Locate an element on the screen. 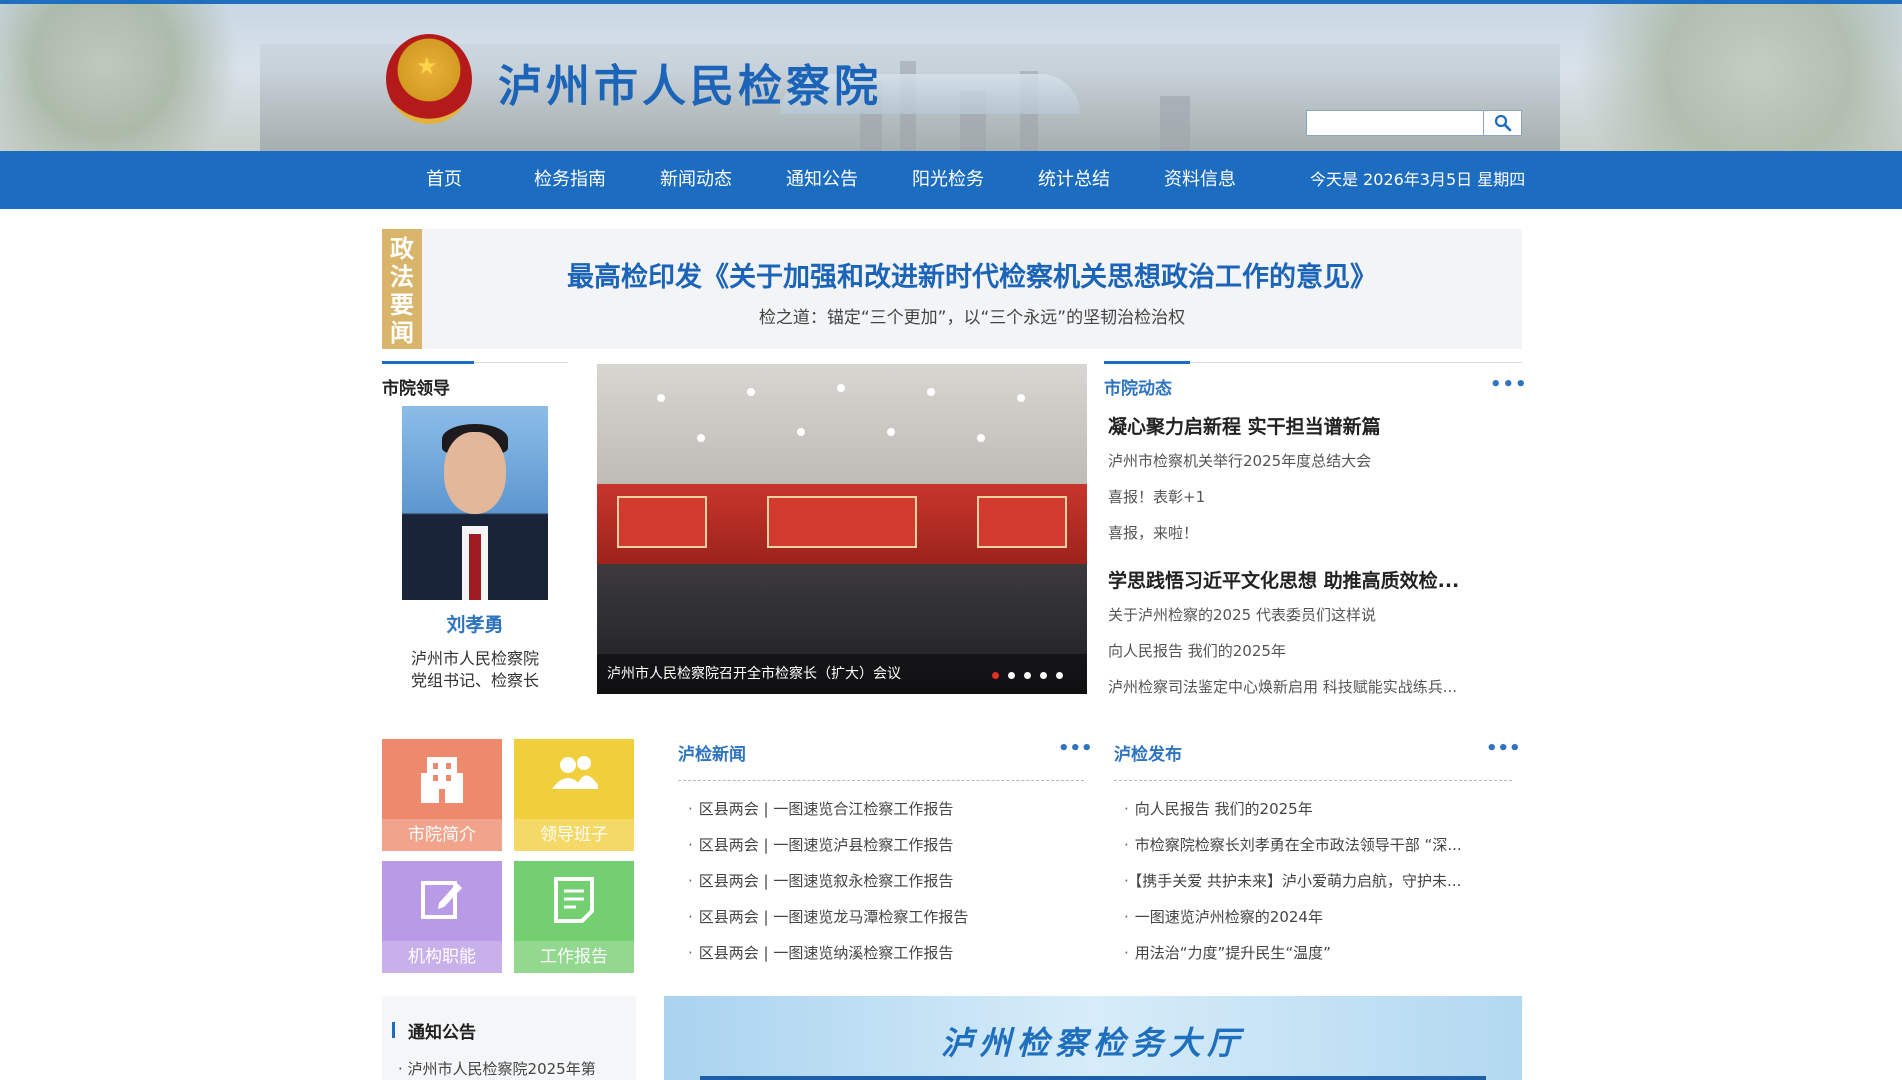 The width and height of the screenshot is (1902, 1080). service-hall-banner: 泸州检察检务大厅 is located at coordinates (1093, 1038).